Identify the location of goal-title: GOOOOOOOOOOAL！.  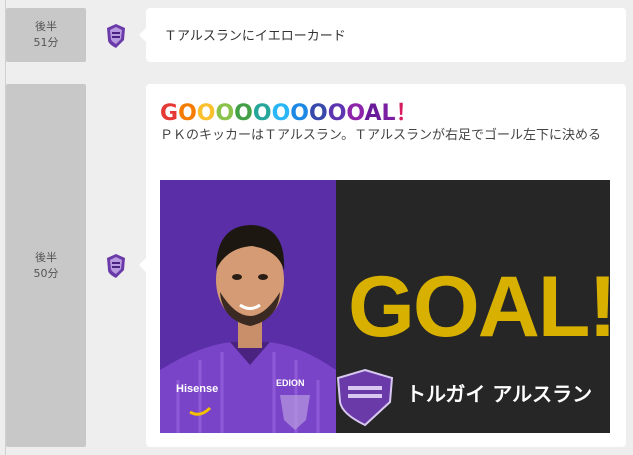
(289, 114).